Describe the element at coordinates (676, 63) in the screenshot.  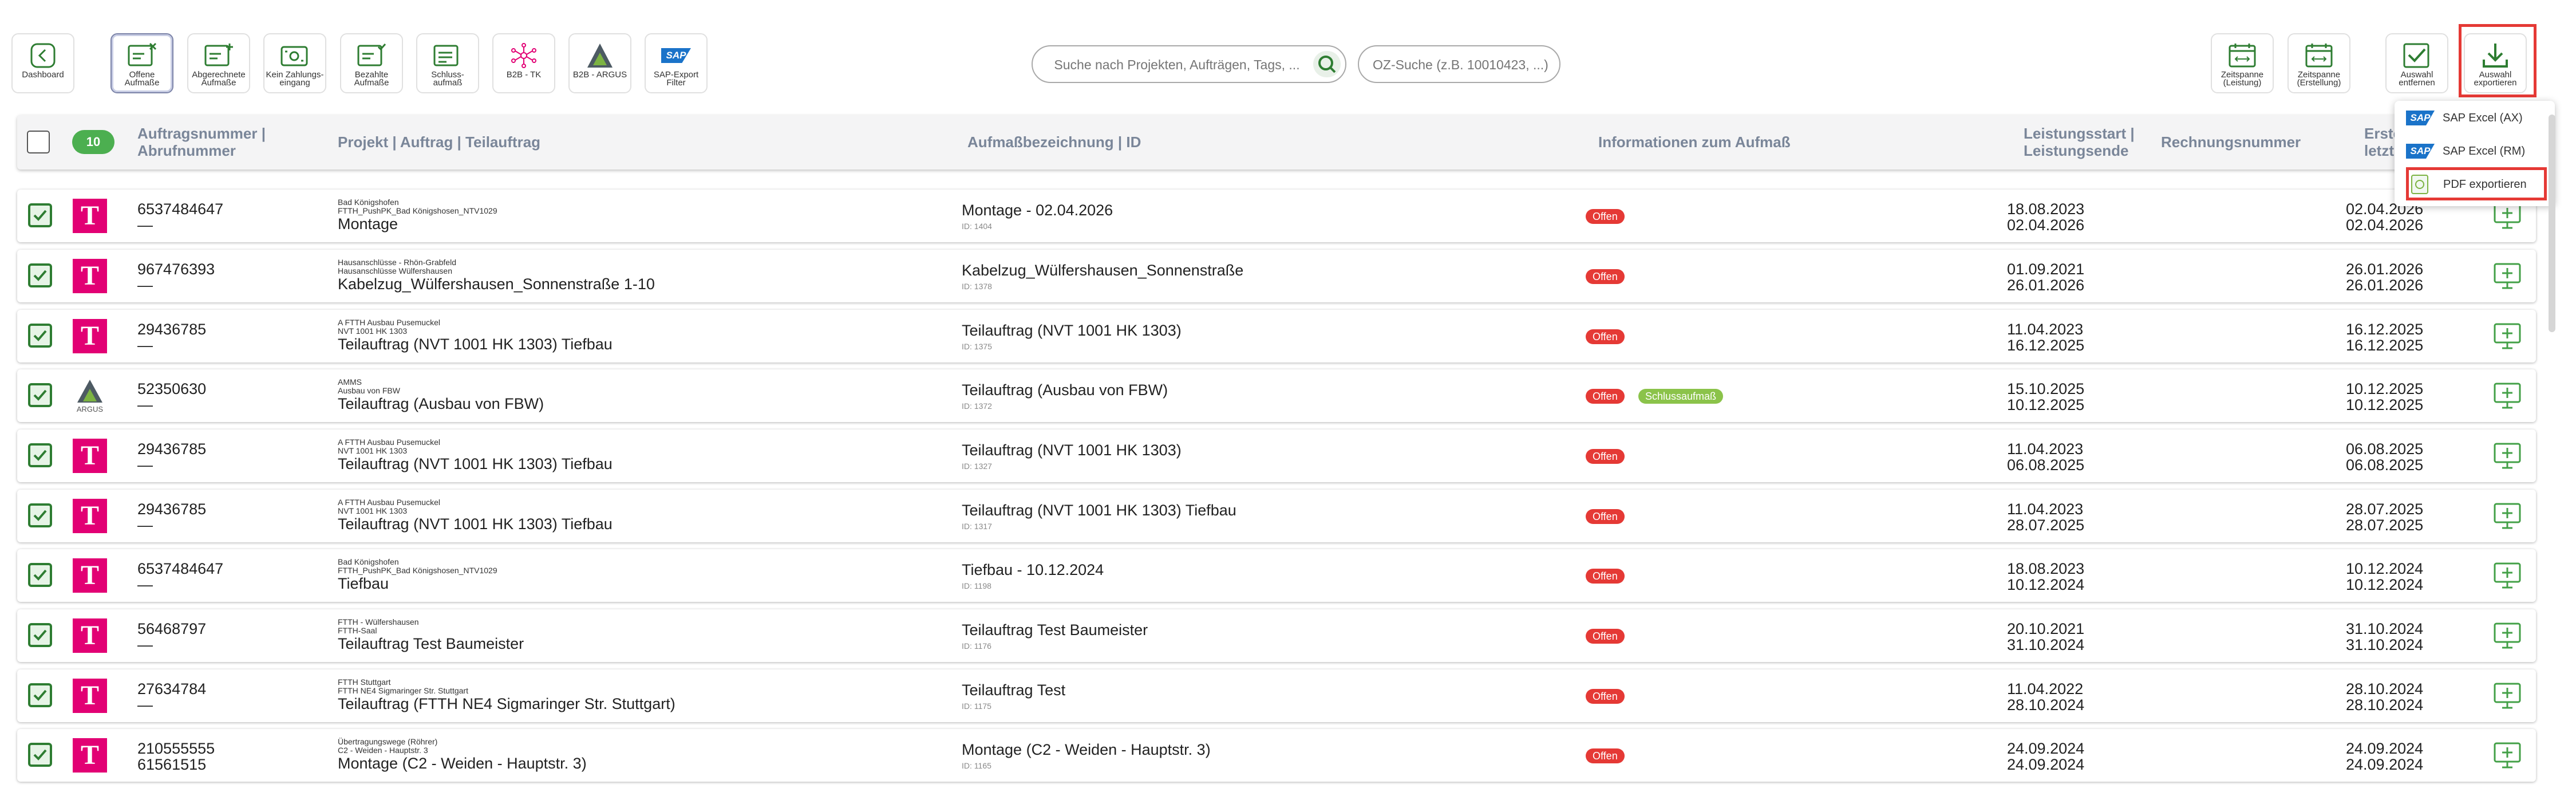
I see `sap-export-filter-button: SAP SAP-Export Filter` at that location.